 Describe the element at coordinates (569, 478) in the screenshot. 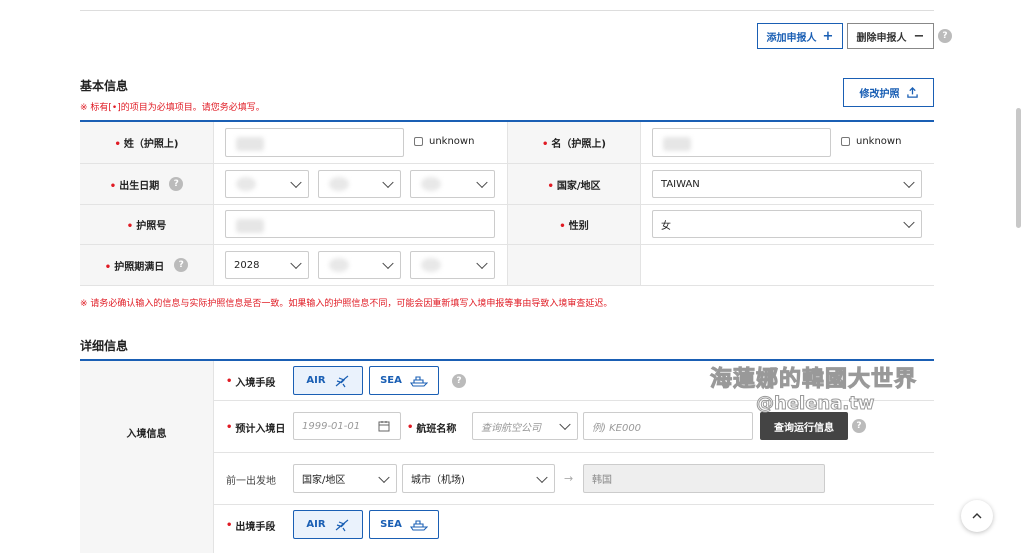

I see `arrow-right-icon: →` at that location.